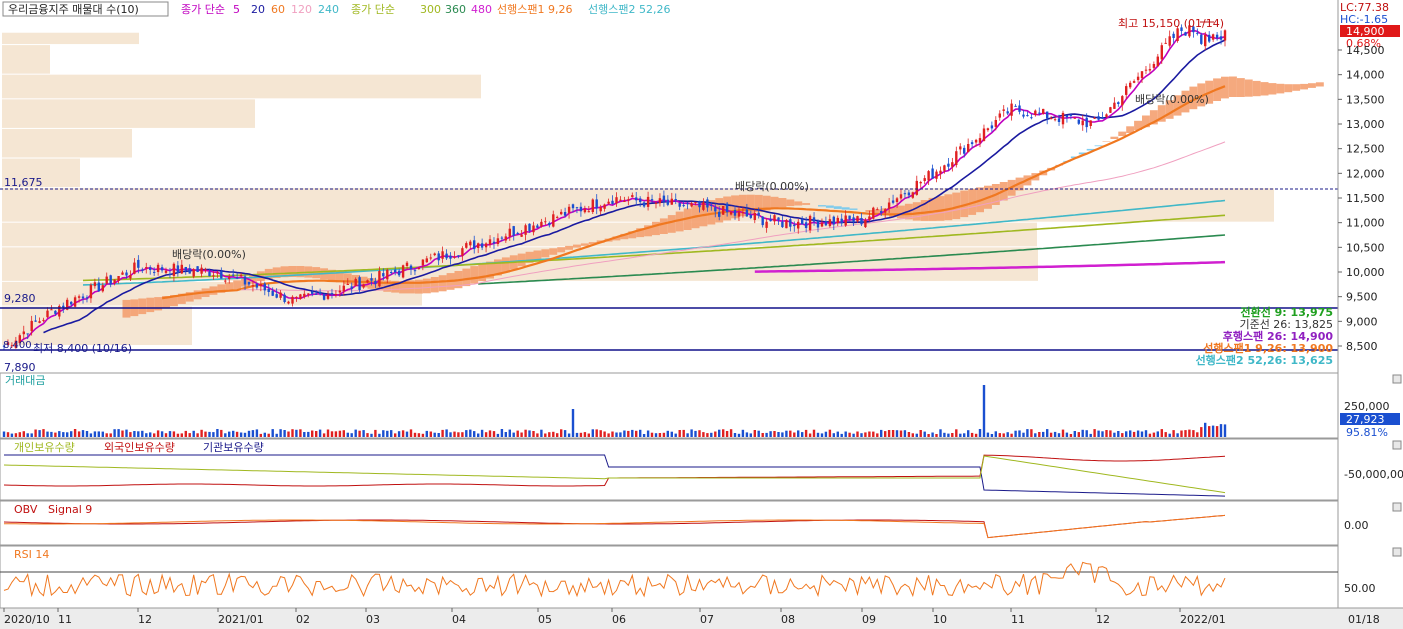  Describe the element at coordinates (1397, 552) in the screenshot. I see `rsi-close-button` at that location.